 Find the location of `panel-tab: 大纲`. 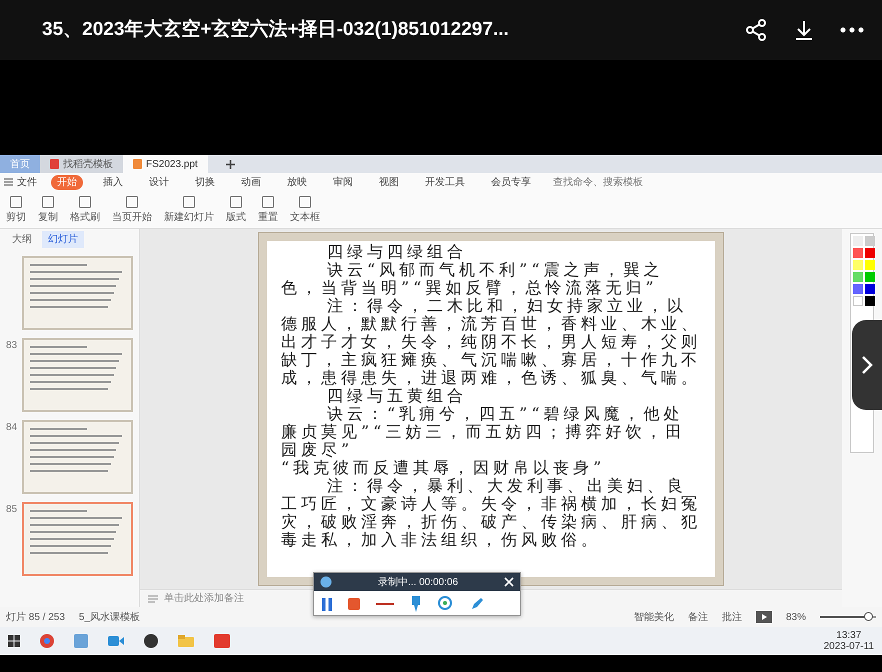

panel-tab: 大纲 is located at coordinates (22, 239).